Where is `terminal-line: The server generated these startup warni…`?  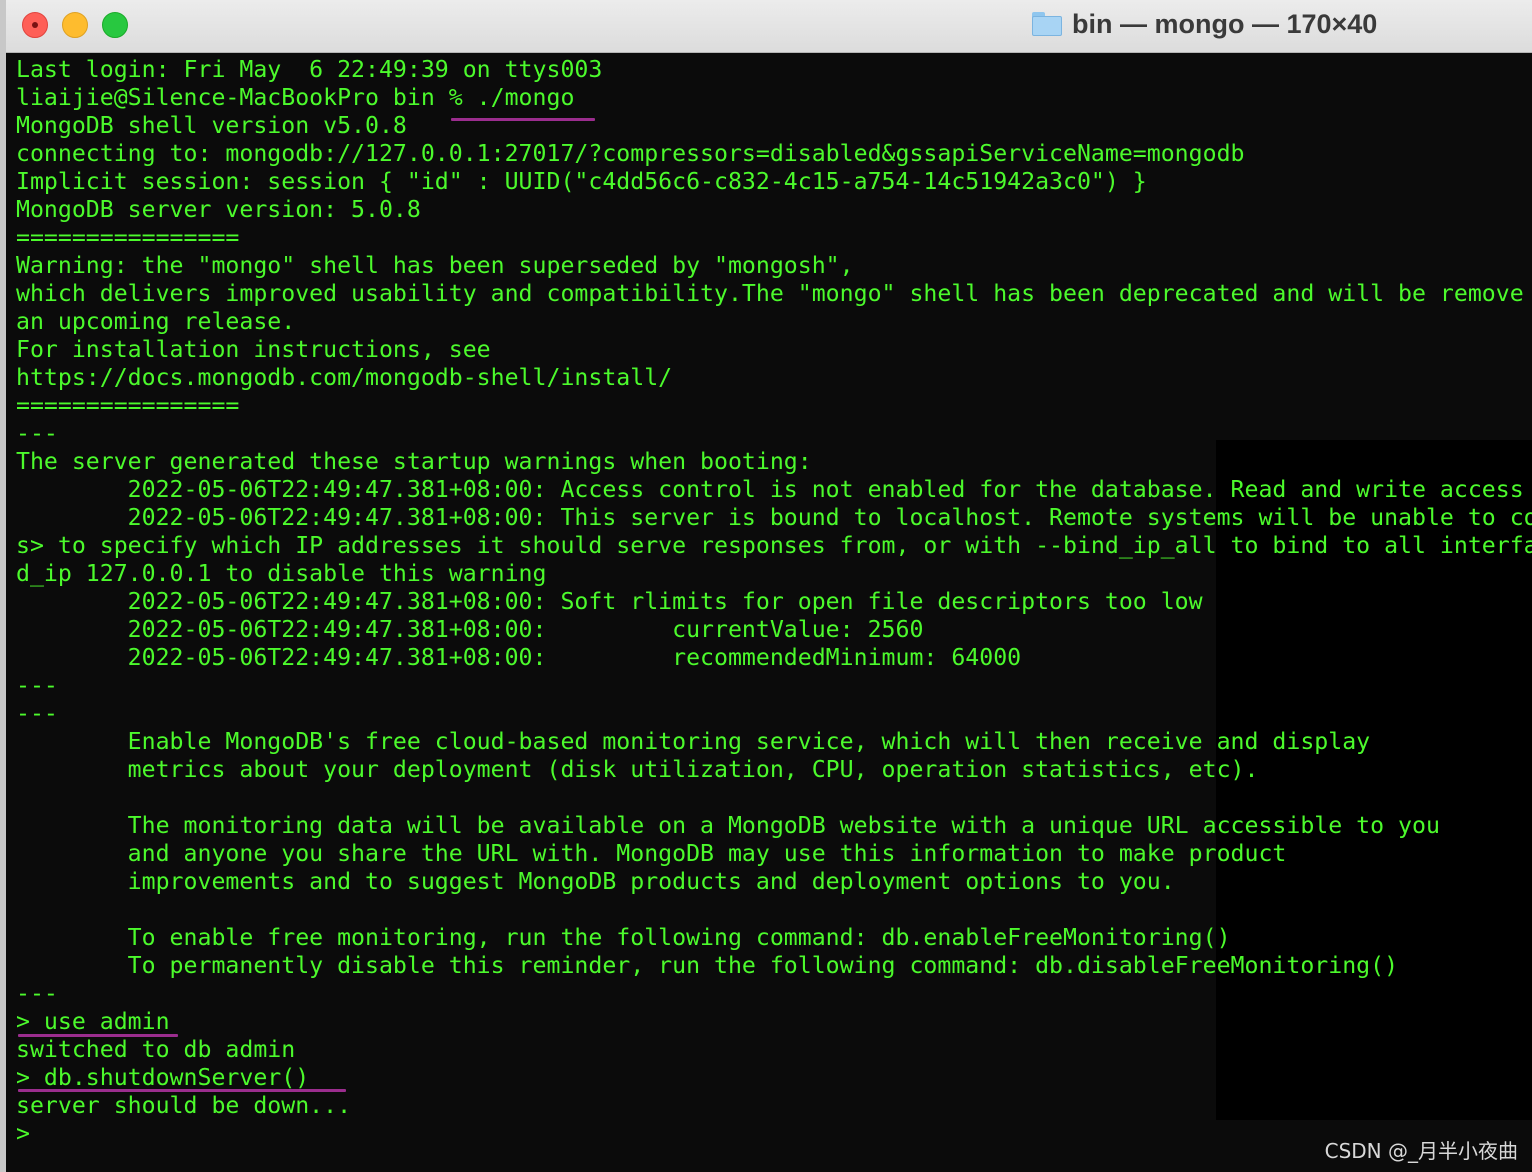
terminal-line: The server generated these startup warni… is located at coordinates (414, 461).